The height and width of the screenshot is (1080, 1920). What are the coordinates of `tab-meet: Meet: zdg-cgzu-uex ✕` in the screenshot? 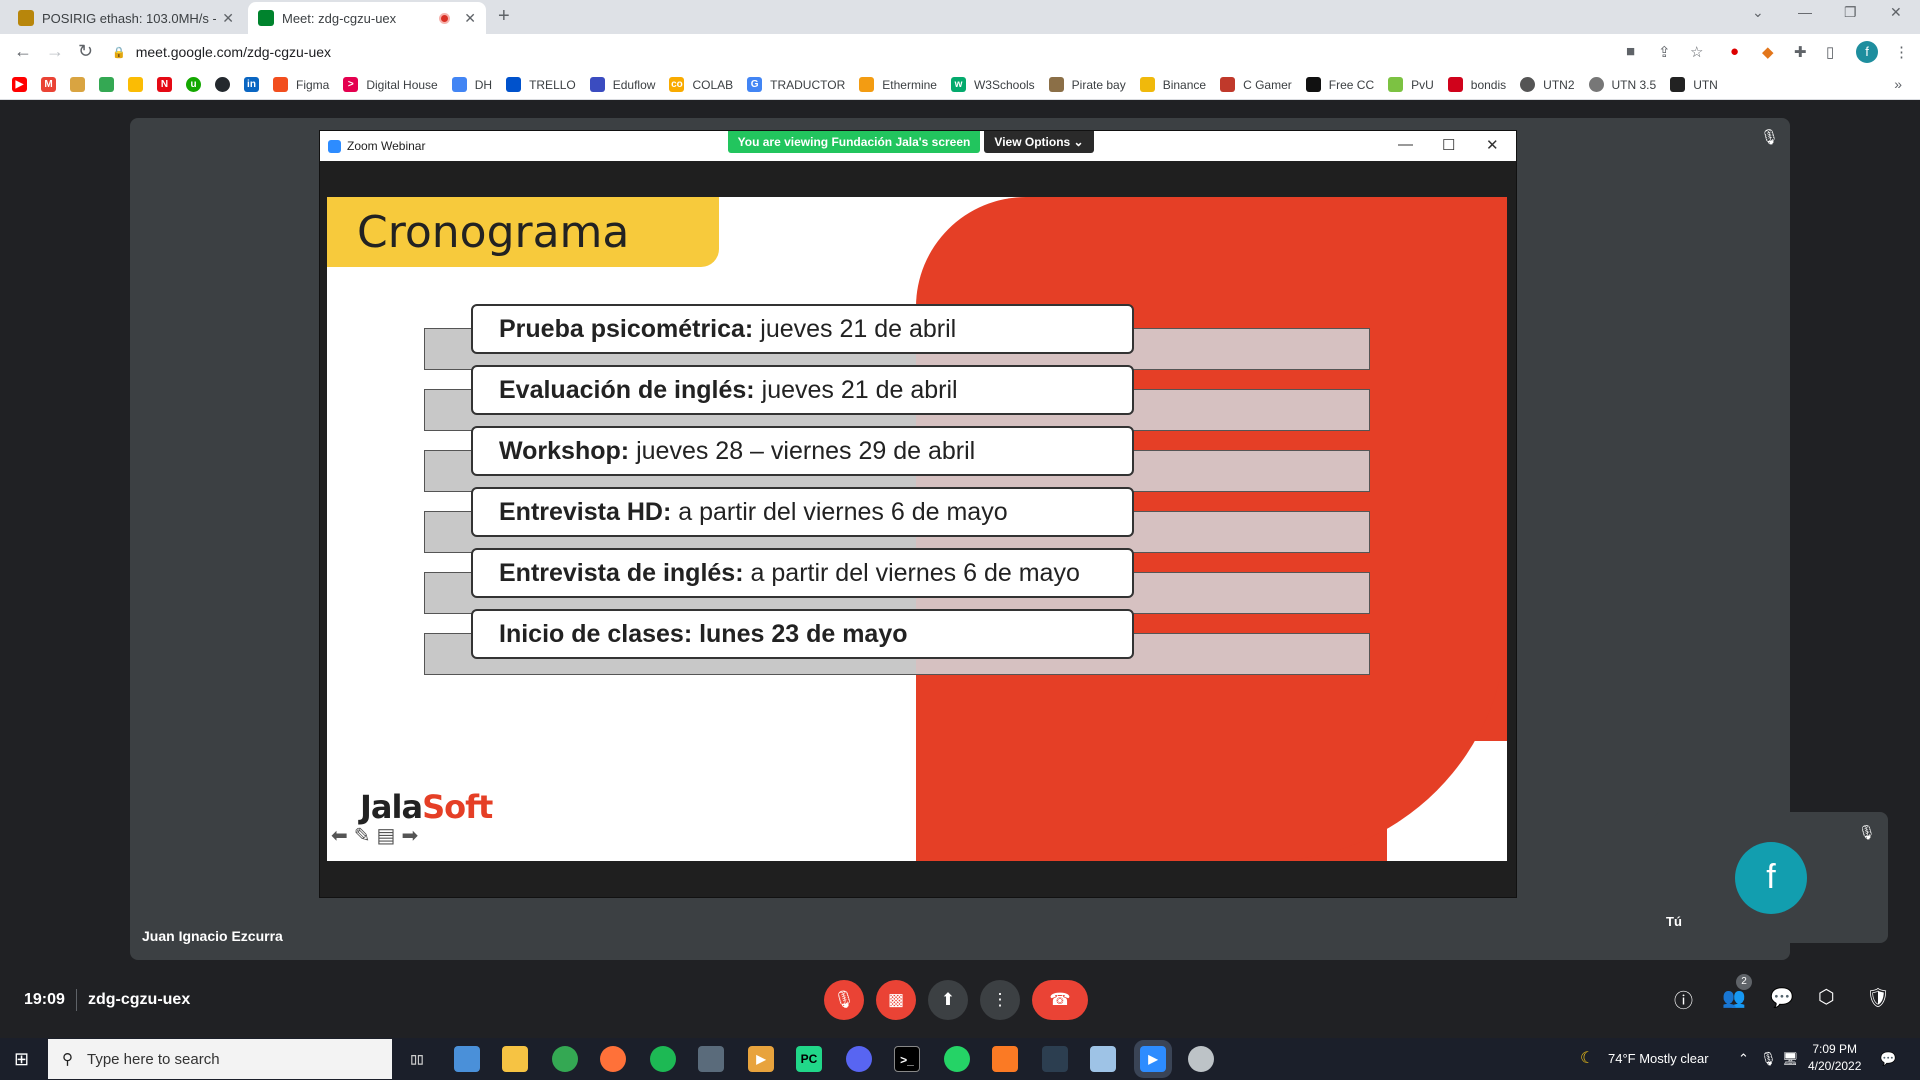 It's located at (367, 18).